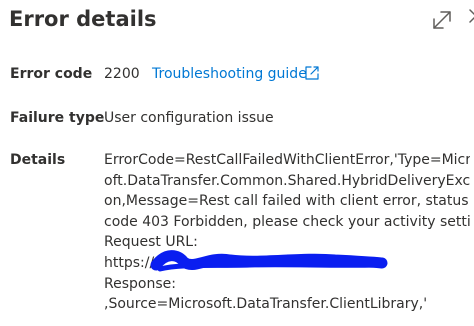  Describe the element at coordinates (140, 283) in the screenshot. I see `details-line: Response:` at that location.